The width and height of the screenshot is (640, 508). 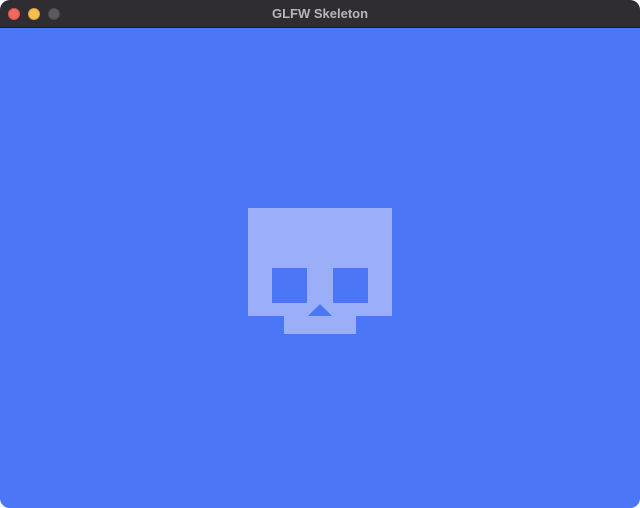 I want to click on skull-shape, so click(x=320, y=271).